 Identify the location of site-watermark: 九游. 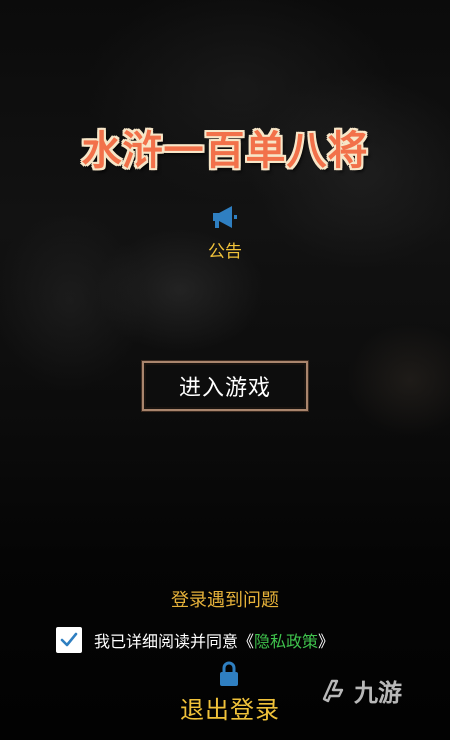
(360, 690).